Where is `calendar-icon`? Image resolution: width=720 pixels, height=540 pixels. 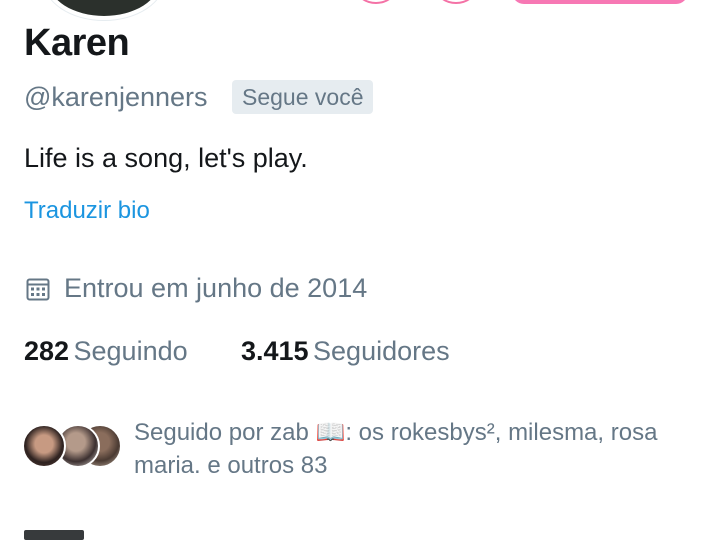
calendar-icon is located at coordinates (38, 289).